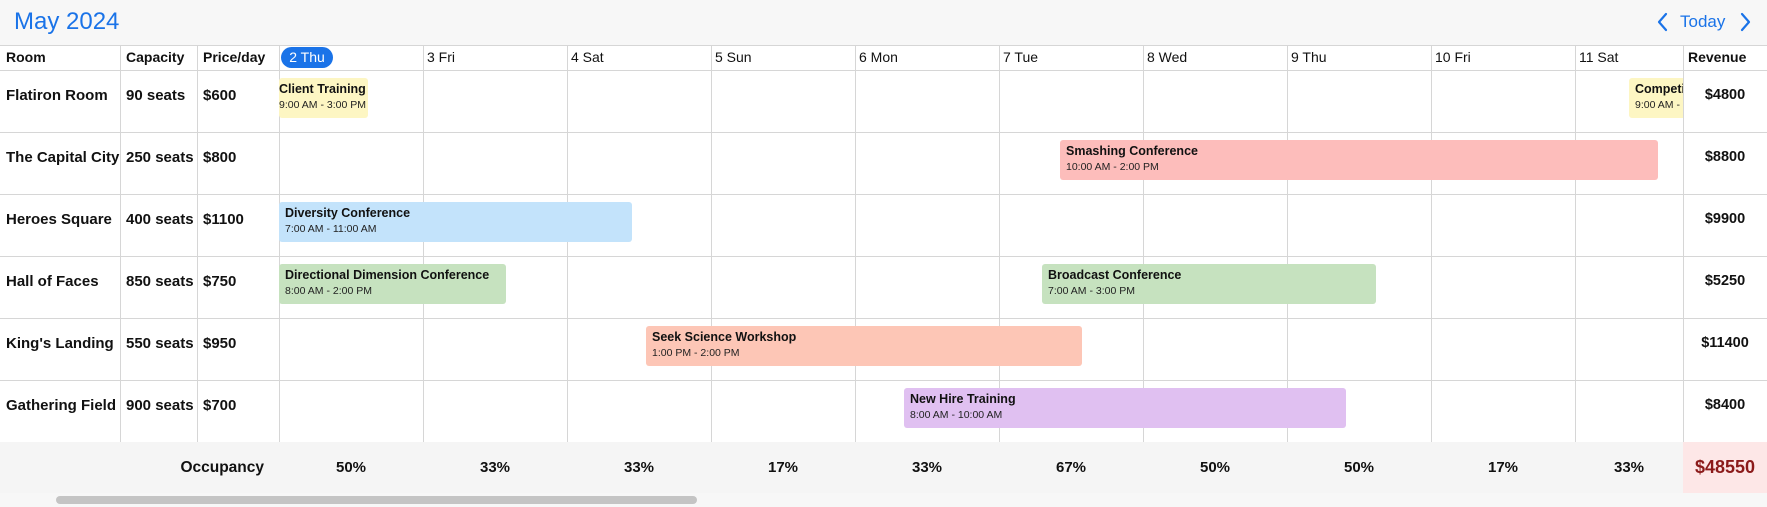 This screenshot has width=1767, height=507. What do you see at coordinates (1167, 57) in the screenshot?
I see `column-header-day: 8 Wed` at bounding box center [1167, 57].